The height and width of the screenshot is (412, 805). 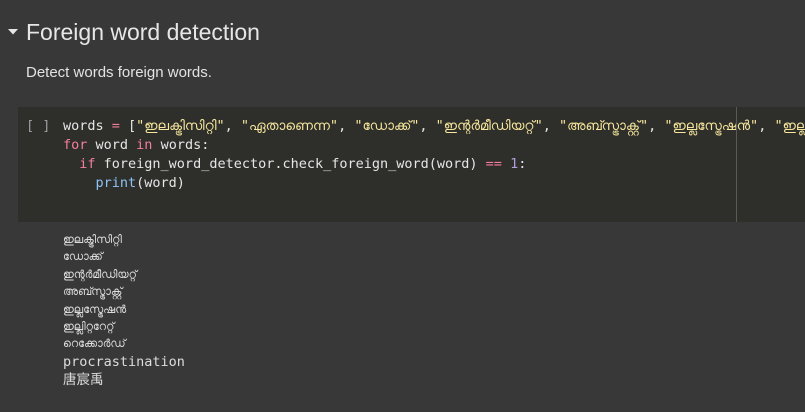 I want to click on output-line: റെക്കോർഡ്, so click(x=94, y=344).